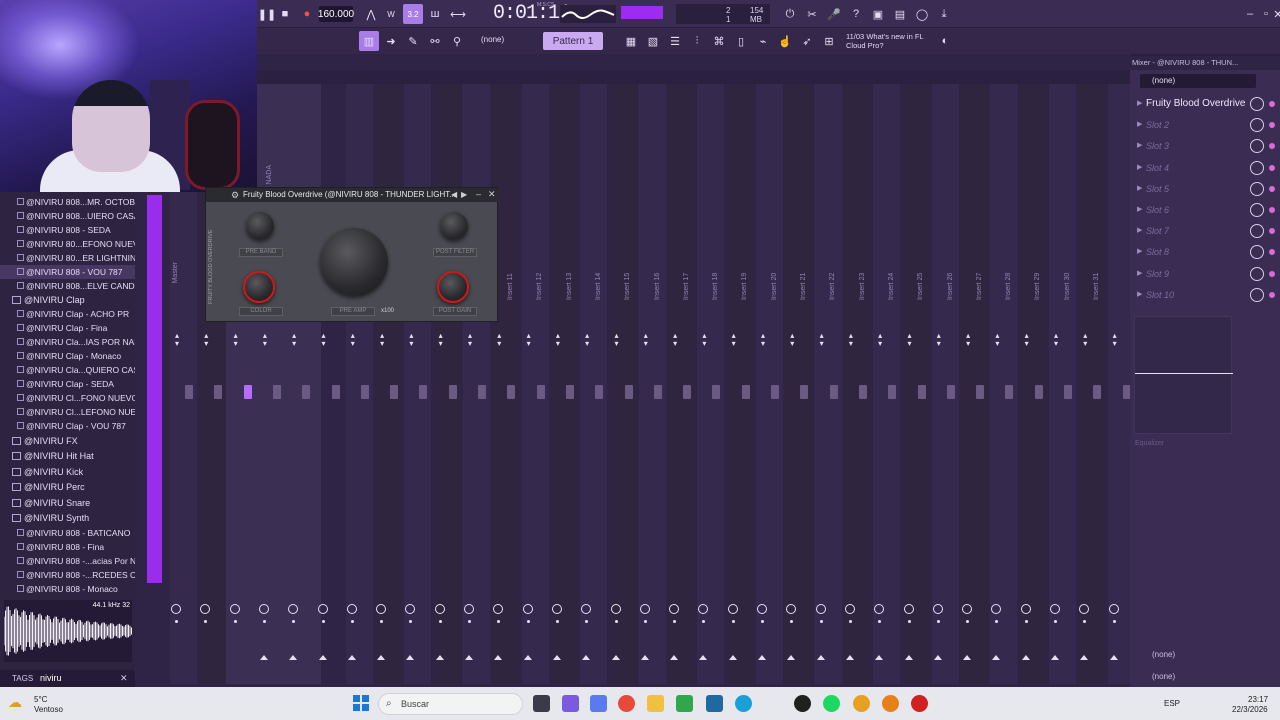 This screenshot has width=1280, height=720. What do you see at coordinates (856, 14) in the screenshot?
I see `help-icon: ?` at bounding box center [856, 14].